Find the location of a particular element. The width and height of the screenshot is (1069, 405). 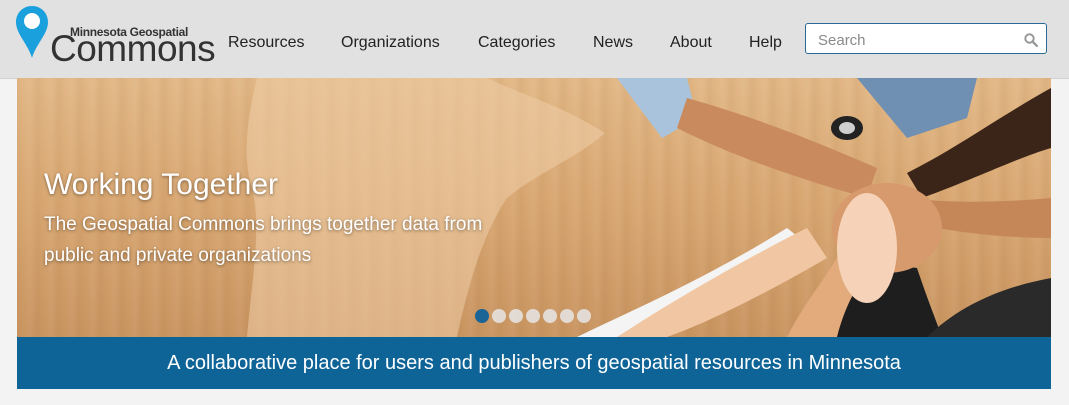

search-input is located at coordinates (918, 40).